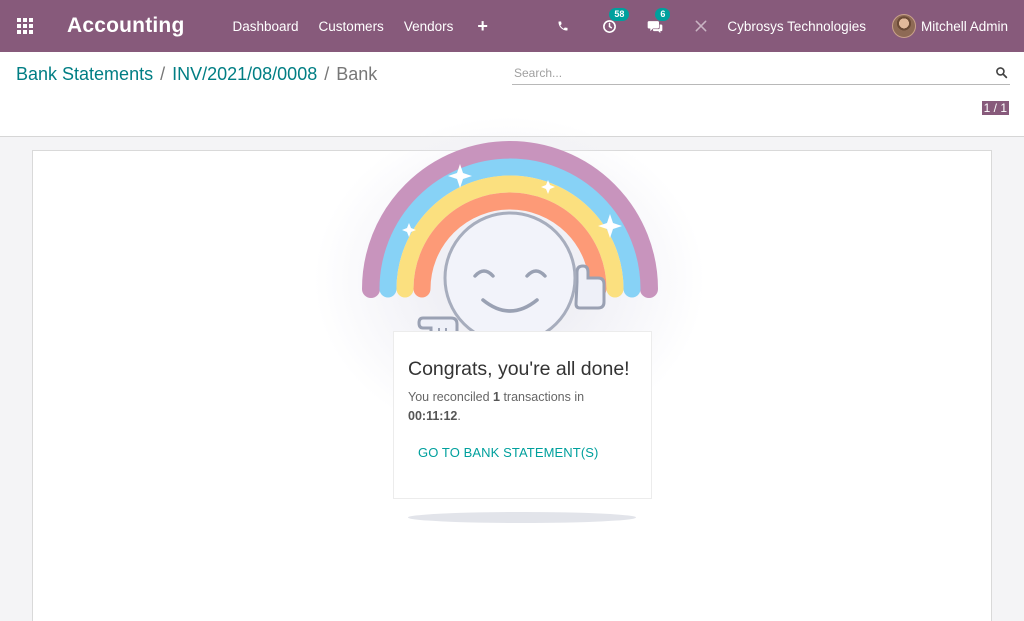 The height and width of the screenshot is (621, 1024). I want to click on messages-count-badge: 6, so click(663, 14).